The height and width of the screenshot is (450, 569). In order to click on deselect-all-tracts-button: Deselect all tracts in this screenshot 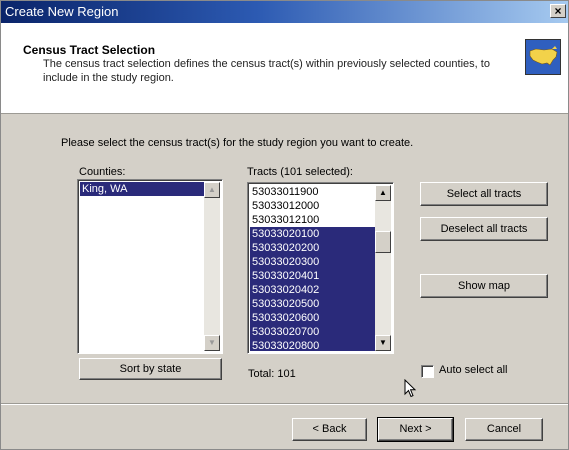, I will do `click(484, 229)`.